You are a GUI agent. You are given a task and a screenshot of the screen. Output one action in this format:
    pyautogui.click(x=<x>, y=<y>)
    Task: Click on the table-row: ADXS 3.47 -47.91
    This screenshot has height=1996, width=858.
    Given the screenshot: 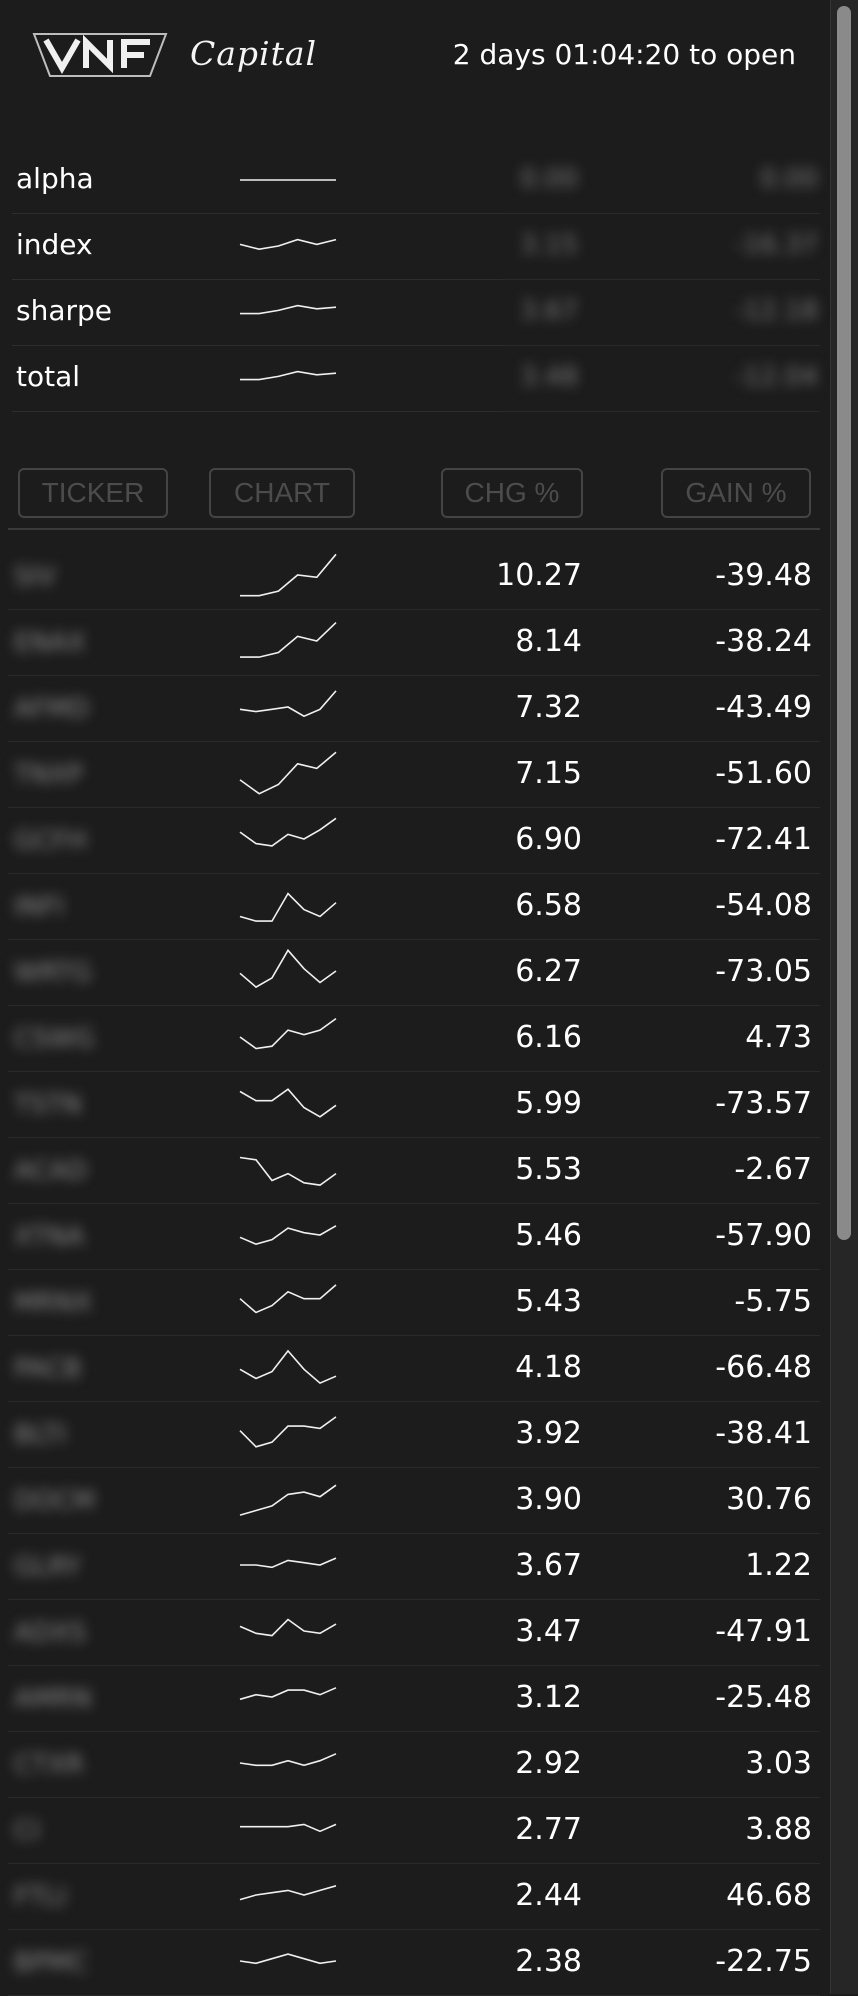 What is the action you would take?
    pyautogui.click(x=414, y=1633)
    